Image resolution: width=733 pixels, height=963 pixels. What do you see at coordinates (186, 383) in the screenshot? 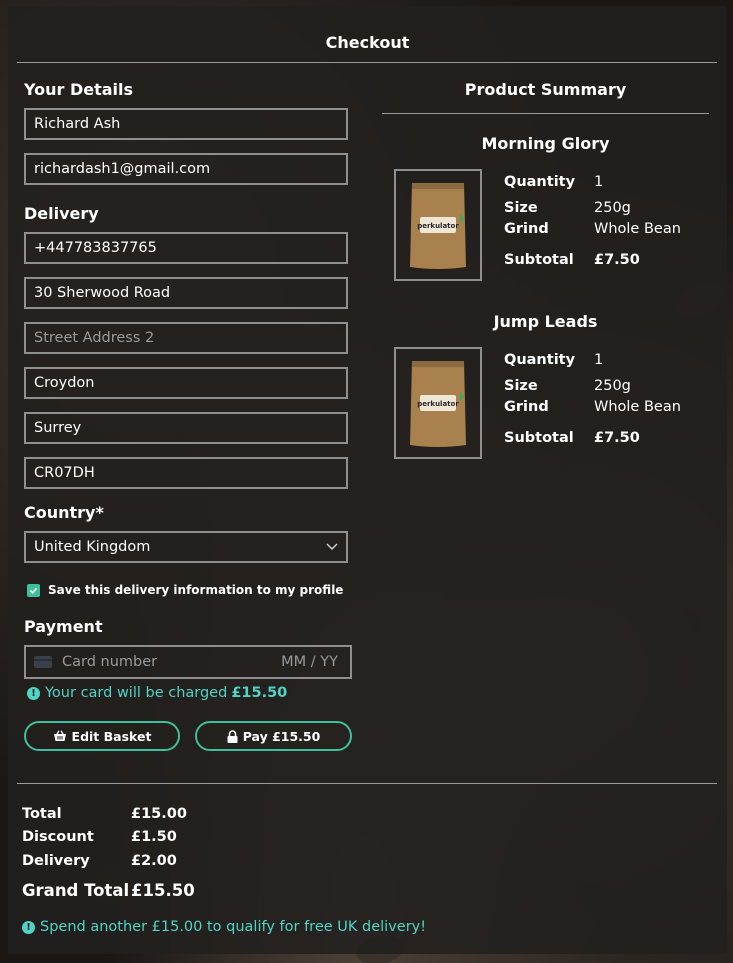
I see `town-input: Croydon` at bounding box center [186, 383].